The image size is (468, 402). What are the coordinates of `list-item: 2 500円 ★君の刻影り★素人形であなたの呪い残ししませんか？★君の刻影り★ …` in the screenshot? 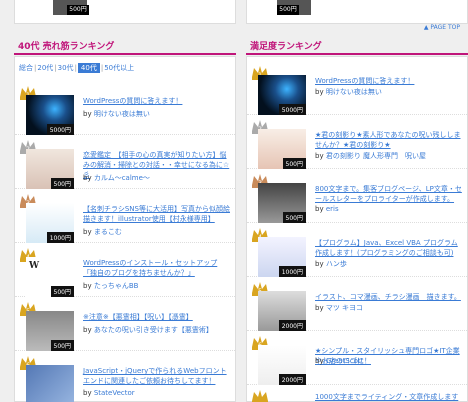 It's located at (357, 144).